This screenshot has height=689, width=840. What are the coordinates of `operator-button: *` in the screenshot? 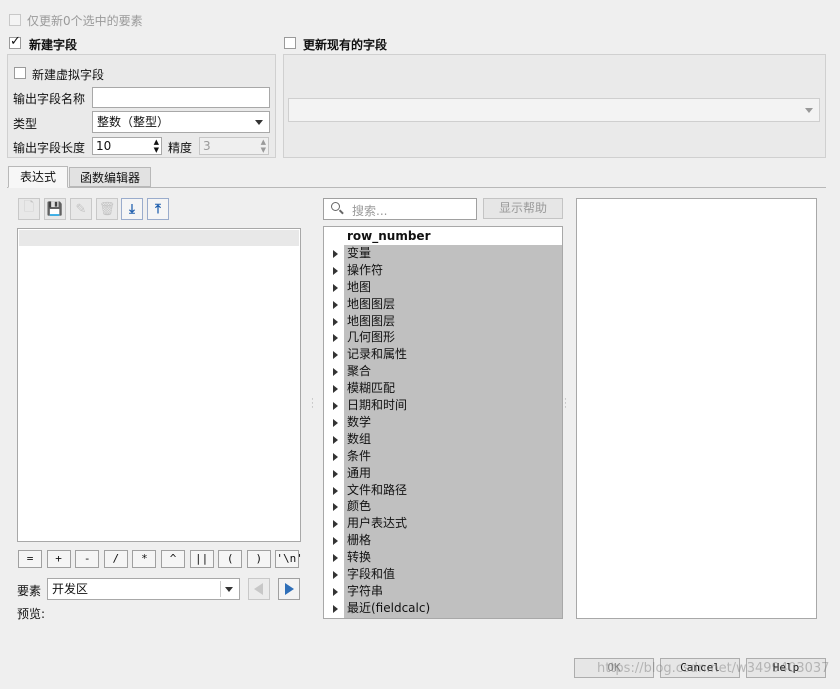 It's located at (144, 559).